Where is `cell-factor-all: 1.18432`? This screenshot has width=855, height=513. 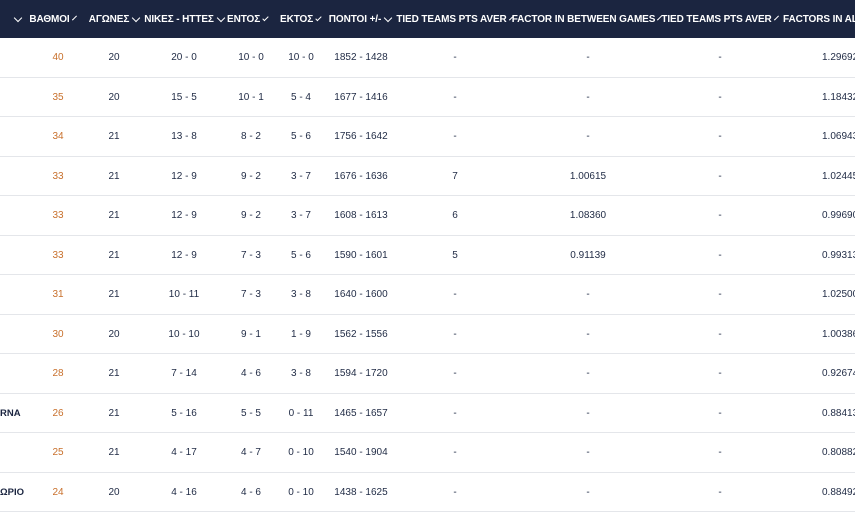 cell-factor-all: 1.18432 is located at coordinates (838, 97).